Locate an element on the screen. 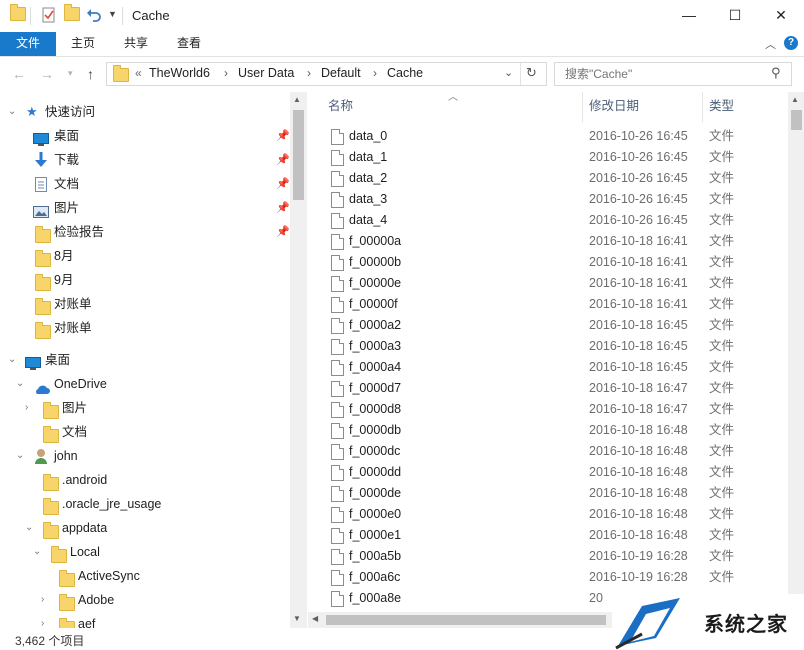 Image resolution: width=804 pixels, height=650 pixels. nav-item-september: 9月 is located at coordinates (145, 280).